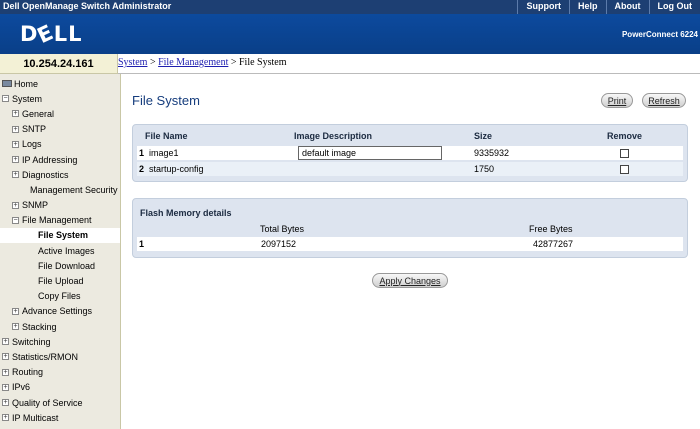  What do you see at coordinates (66, 250) in the screenshot?
I see `sidebar-item-label: Active Images` at bounding box center [66, 250].